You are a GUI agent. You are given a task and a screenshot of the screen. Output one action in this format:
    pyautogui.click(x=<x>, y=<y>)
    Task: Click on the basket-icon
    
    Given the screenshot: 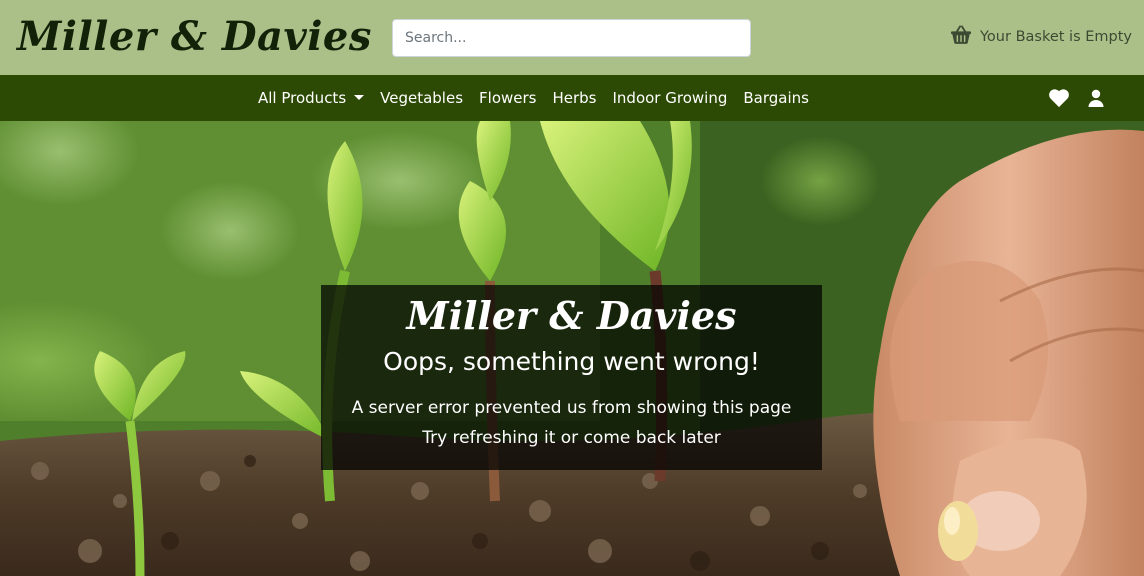 What is the action you would take?
    pyautogui.click(x=961, y=37)
    